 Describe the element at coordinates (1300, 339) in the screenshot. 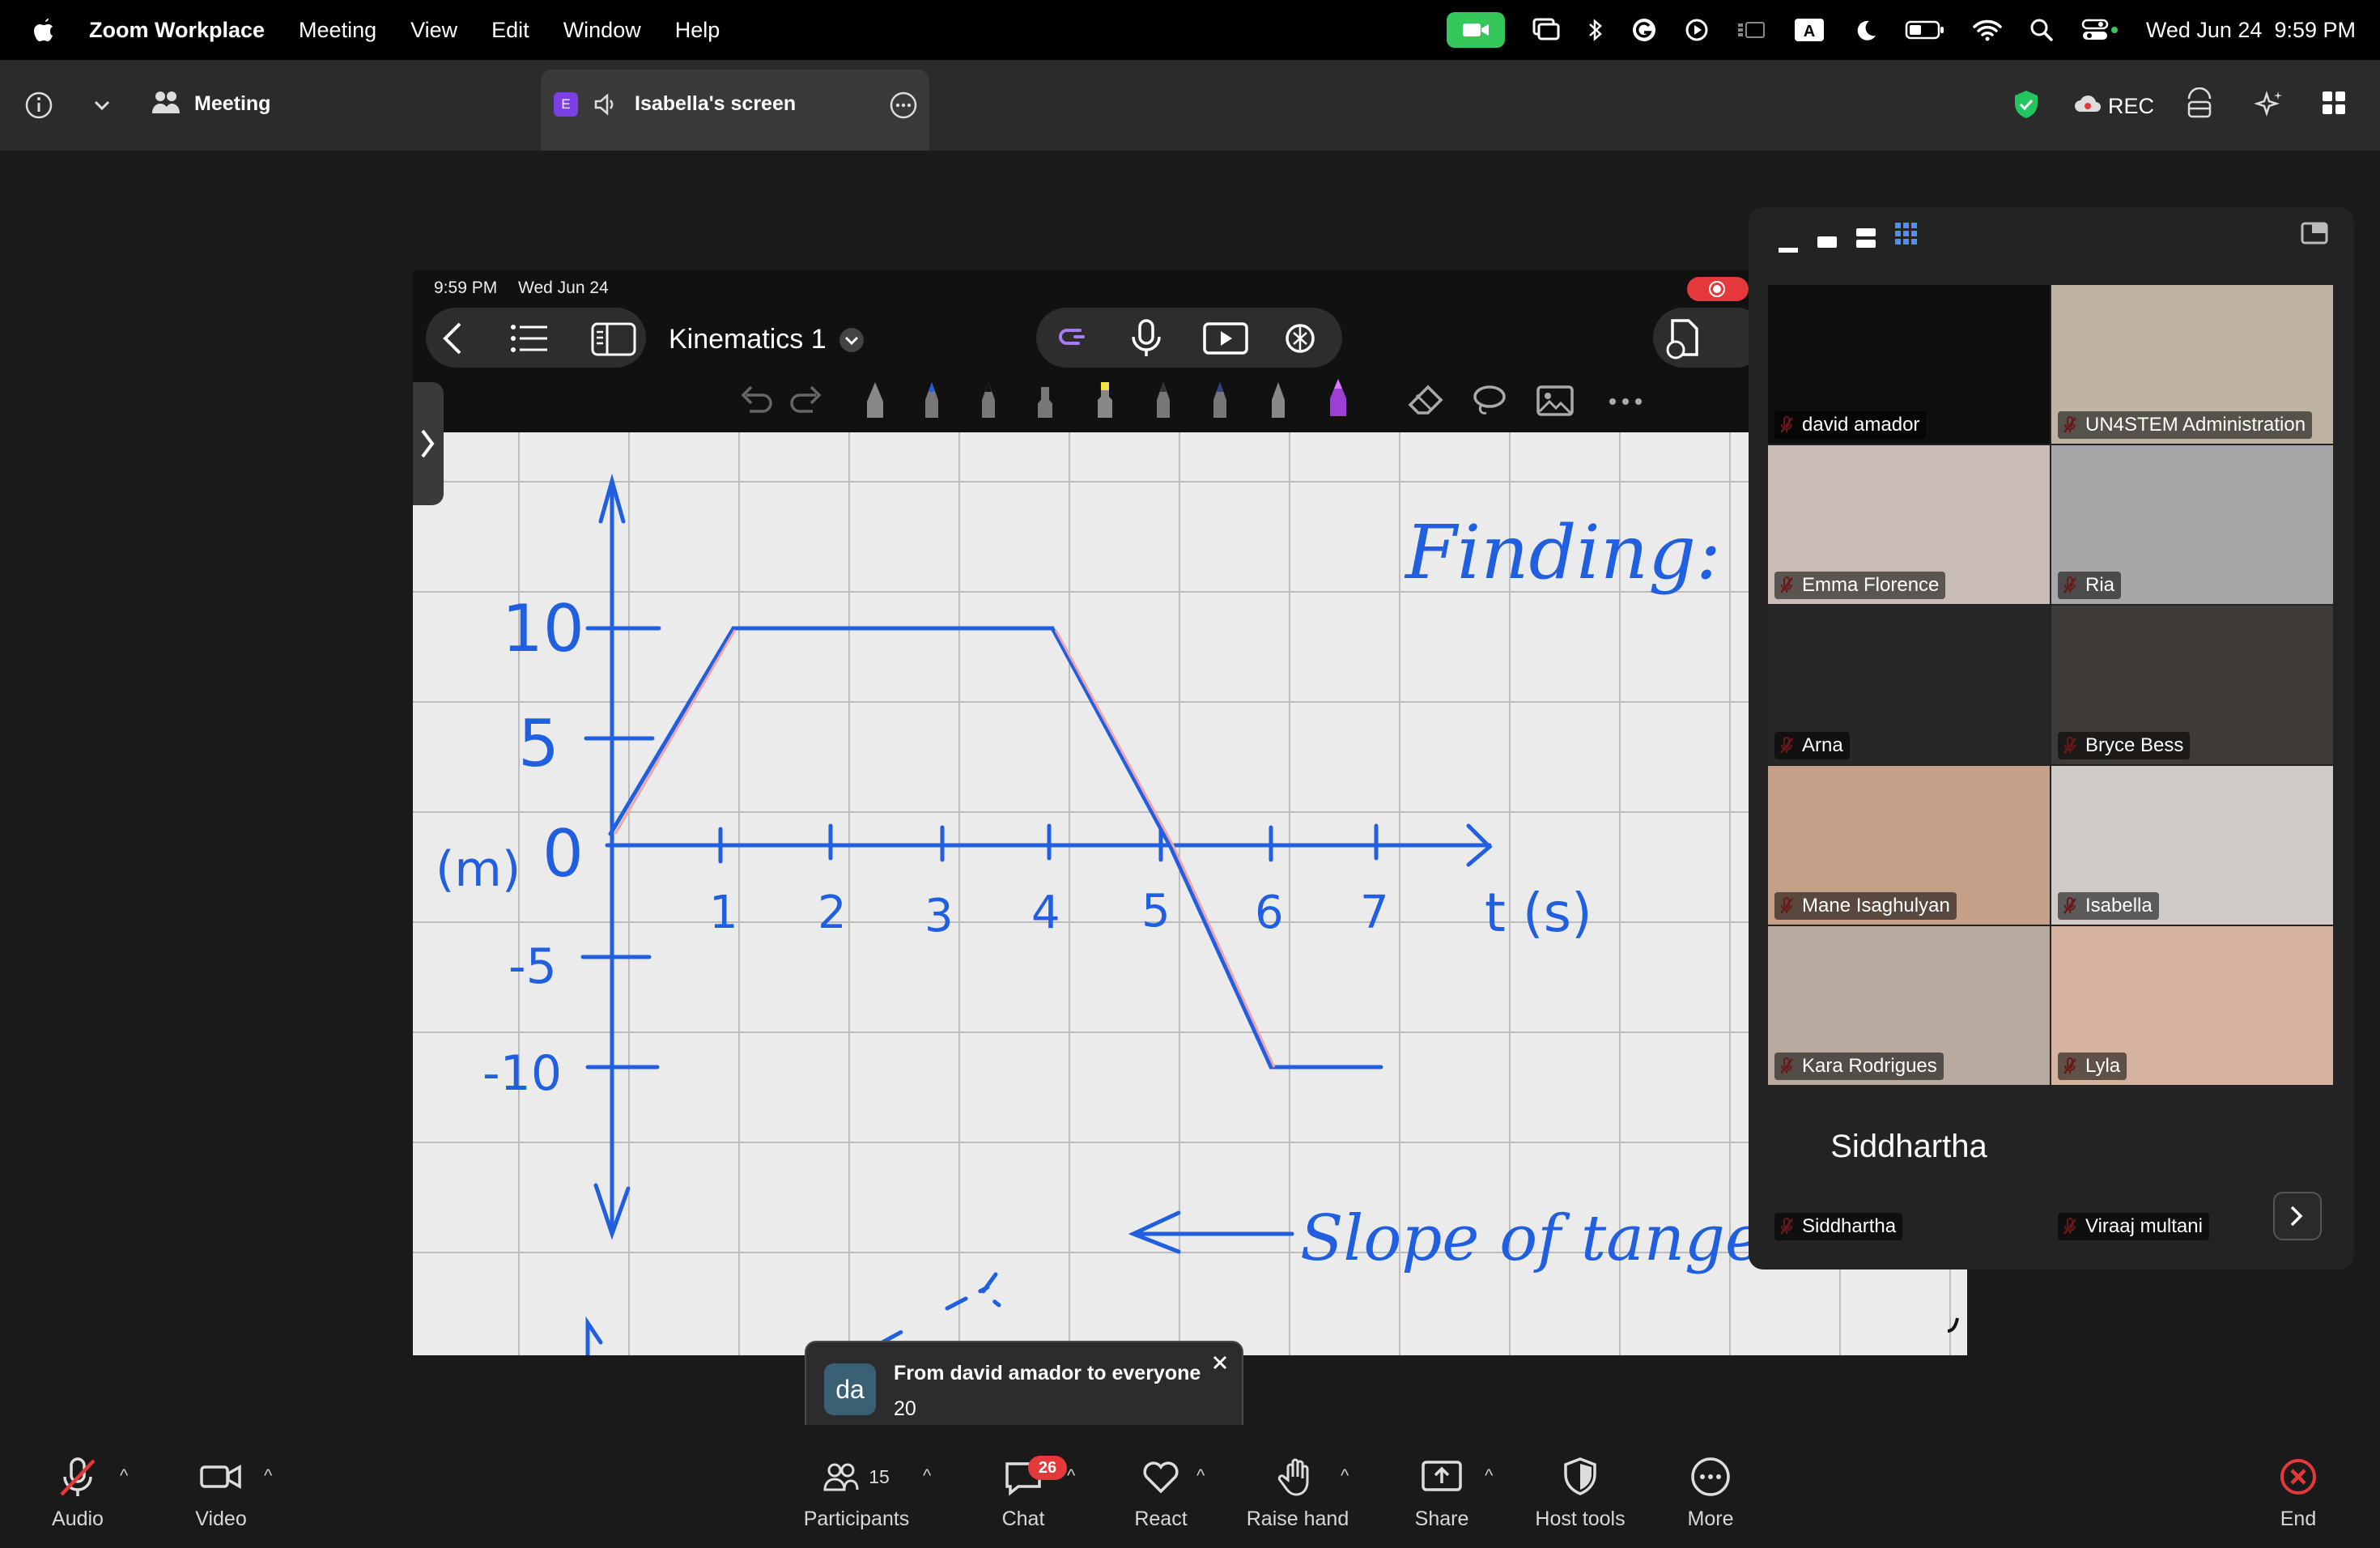

I see `chatgpt-icon` at that location.